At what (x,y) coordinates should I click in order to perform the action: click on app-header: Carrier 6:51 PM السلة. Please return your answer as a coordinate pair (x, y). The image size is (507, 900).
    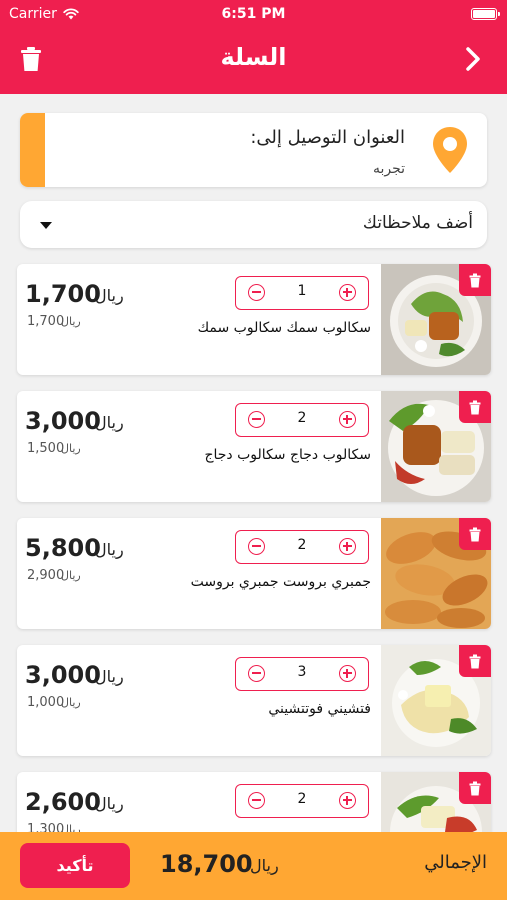
    Looking at the image, I should click on (253, 47).